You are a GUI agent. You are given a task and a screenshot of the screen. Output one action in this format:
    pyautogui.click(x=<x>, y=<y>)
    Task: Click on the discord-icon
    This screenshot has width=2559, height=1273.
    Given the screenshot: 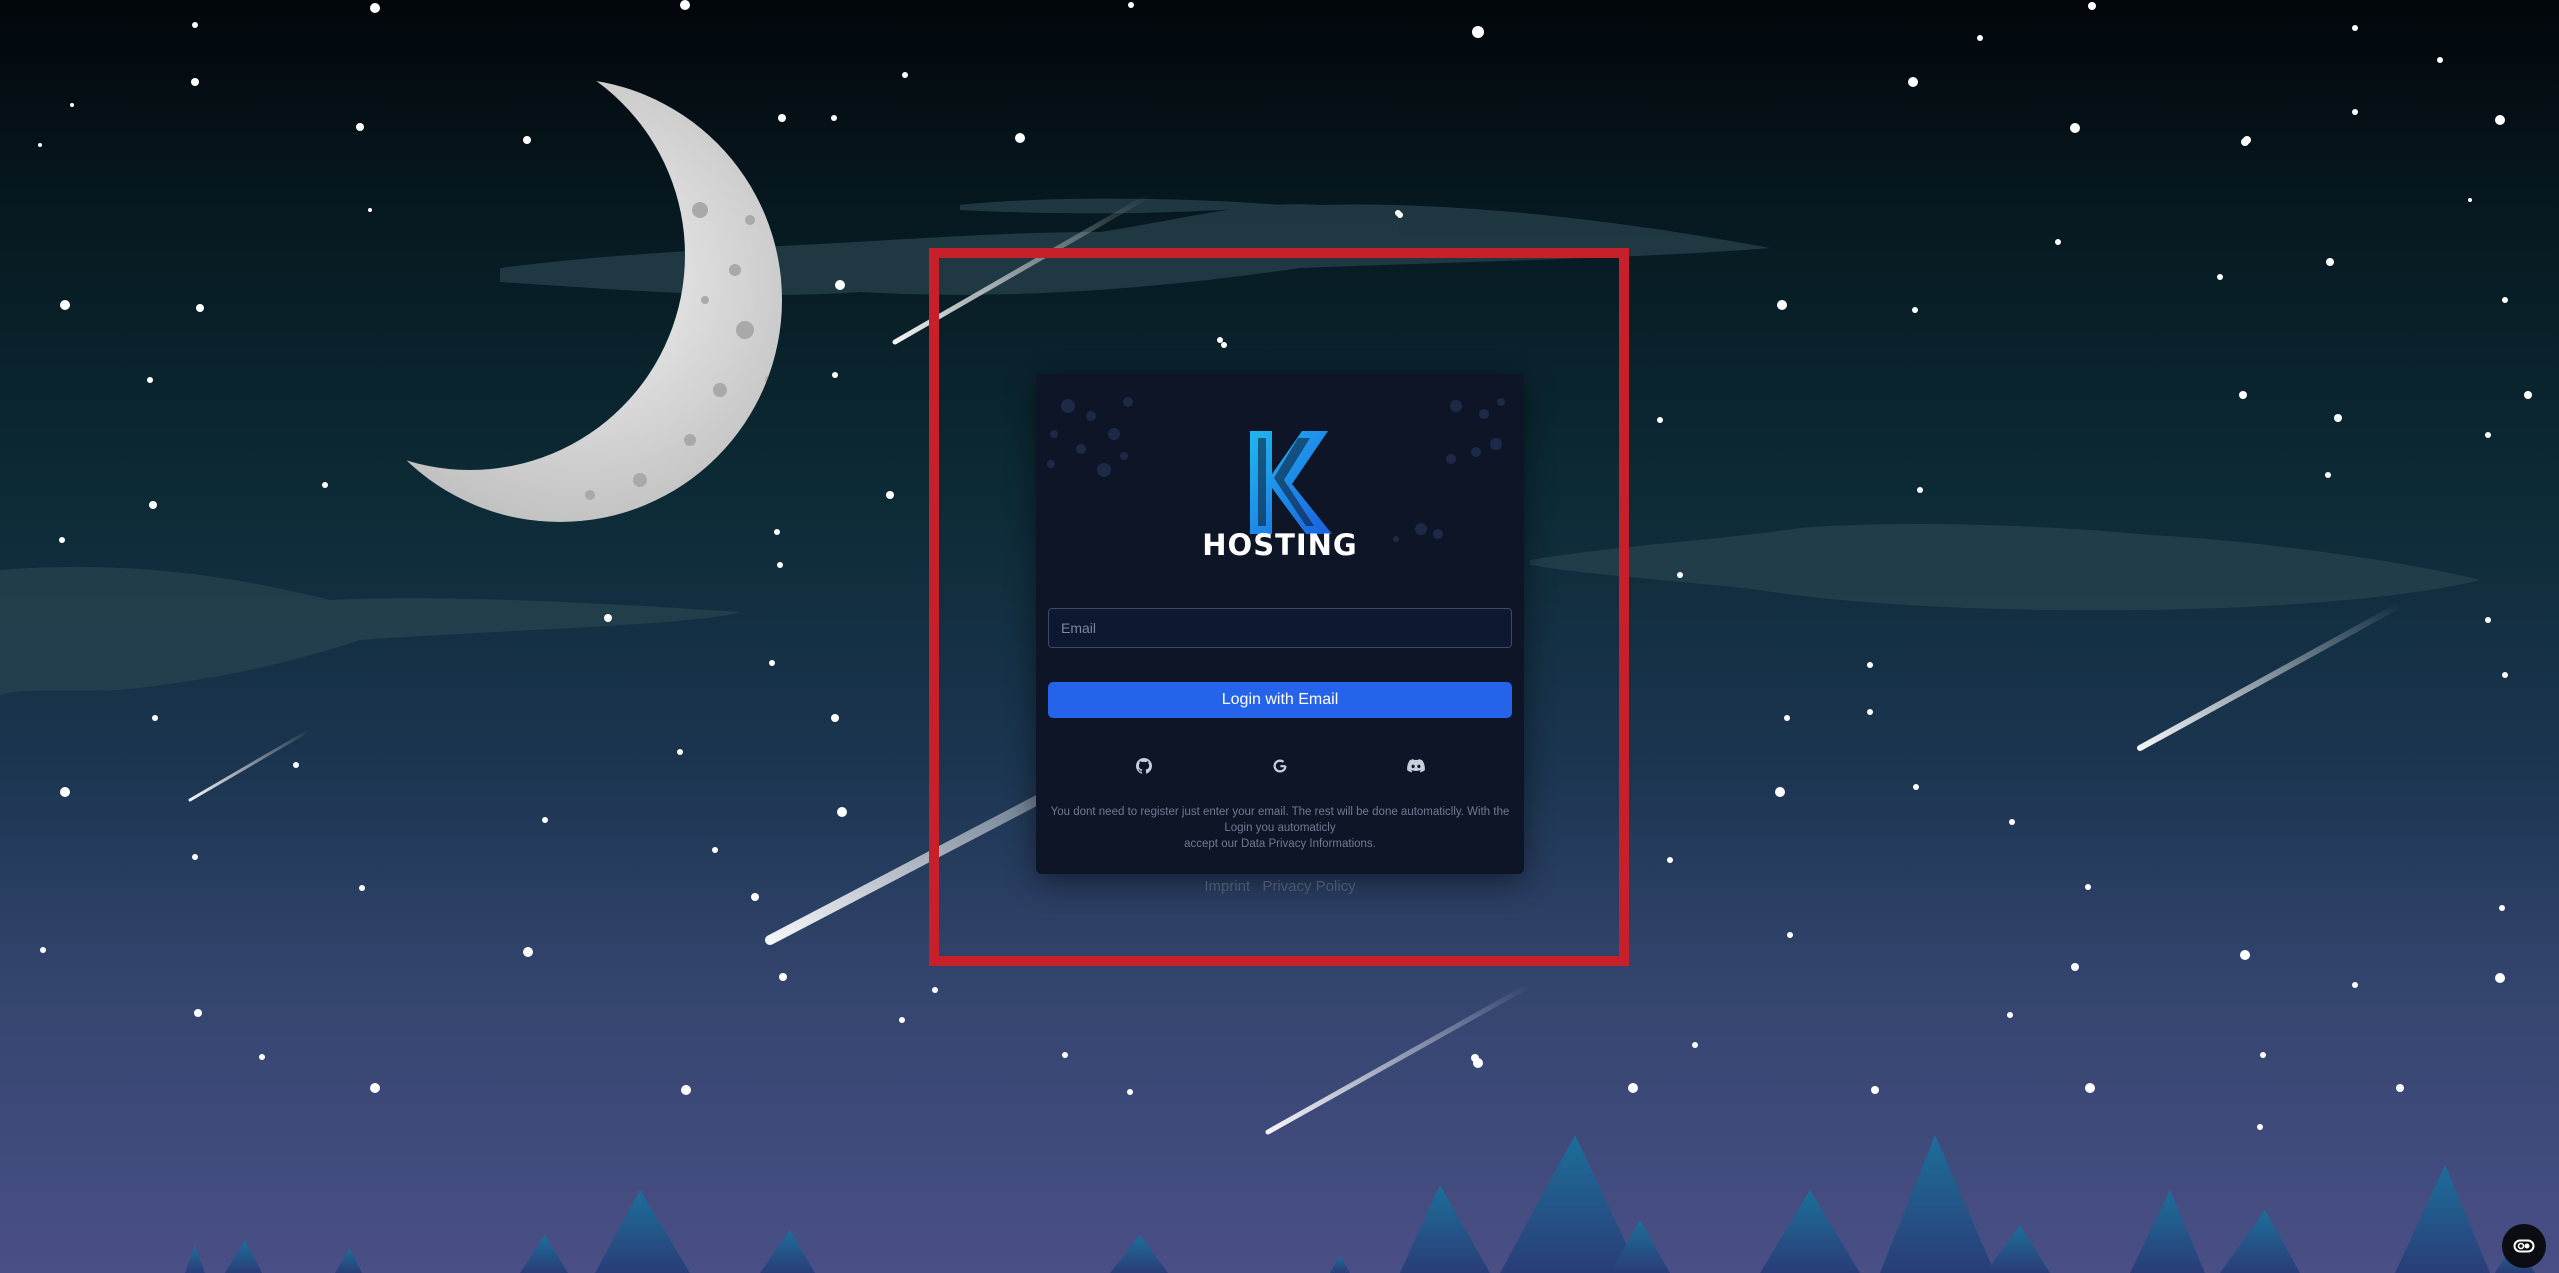 What is the action you would take?
    pyautogui.click(x=1416, y=766)
    